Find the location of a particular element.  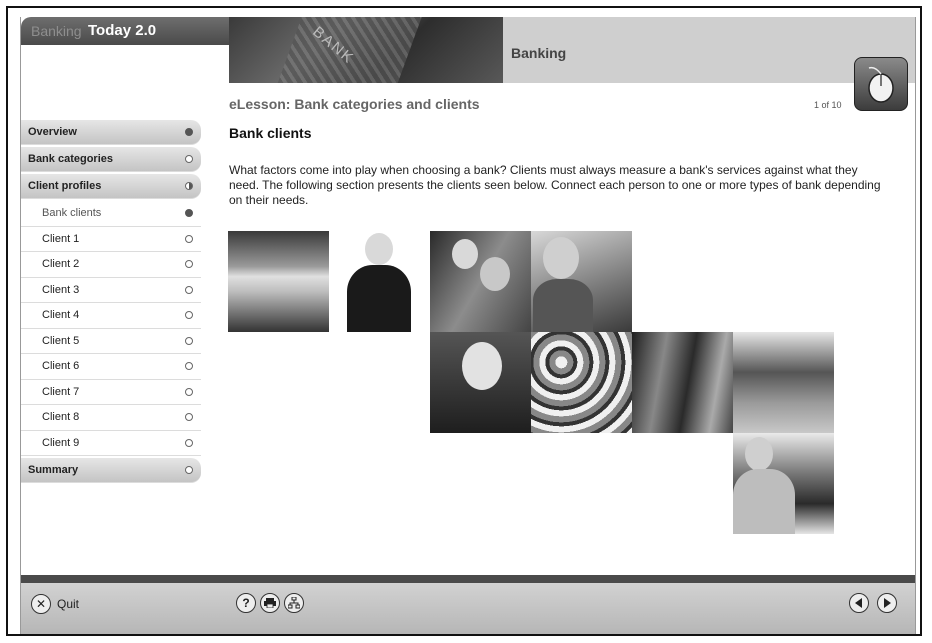

nav-summary: Summary is located at coordinates (111, 470).